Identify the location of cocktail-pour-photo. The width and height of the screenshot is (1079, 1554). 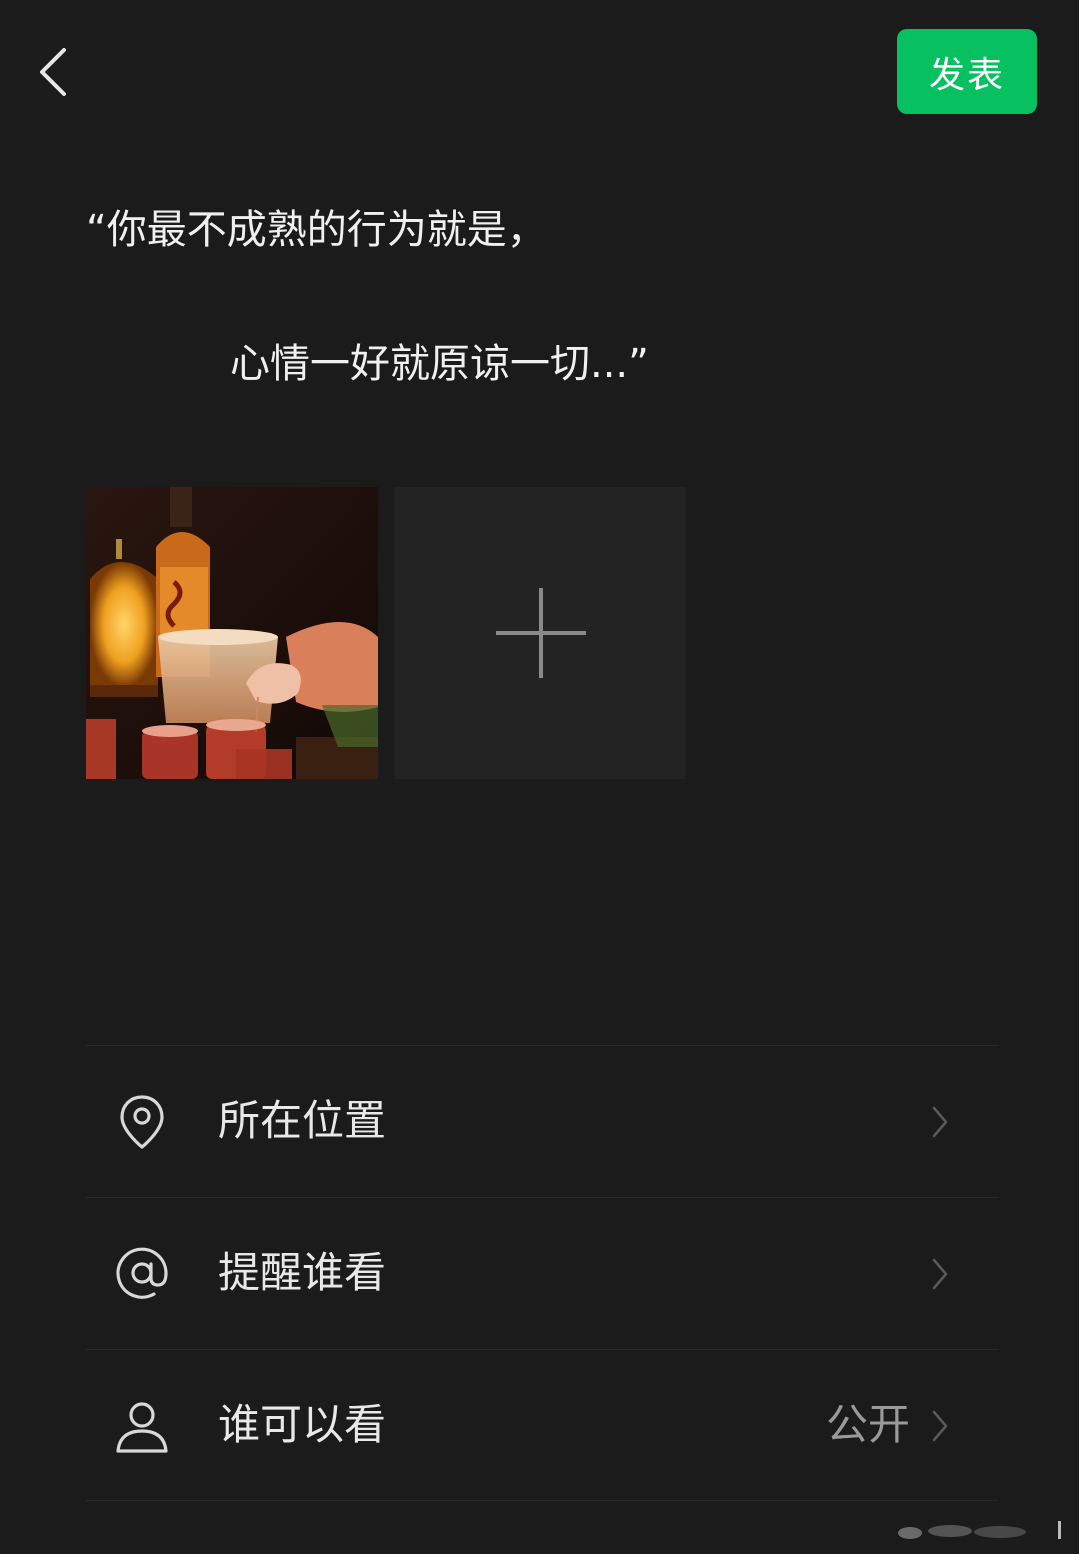
(232, 633).